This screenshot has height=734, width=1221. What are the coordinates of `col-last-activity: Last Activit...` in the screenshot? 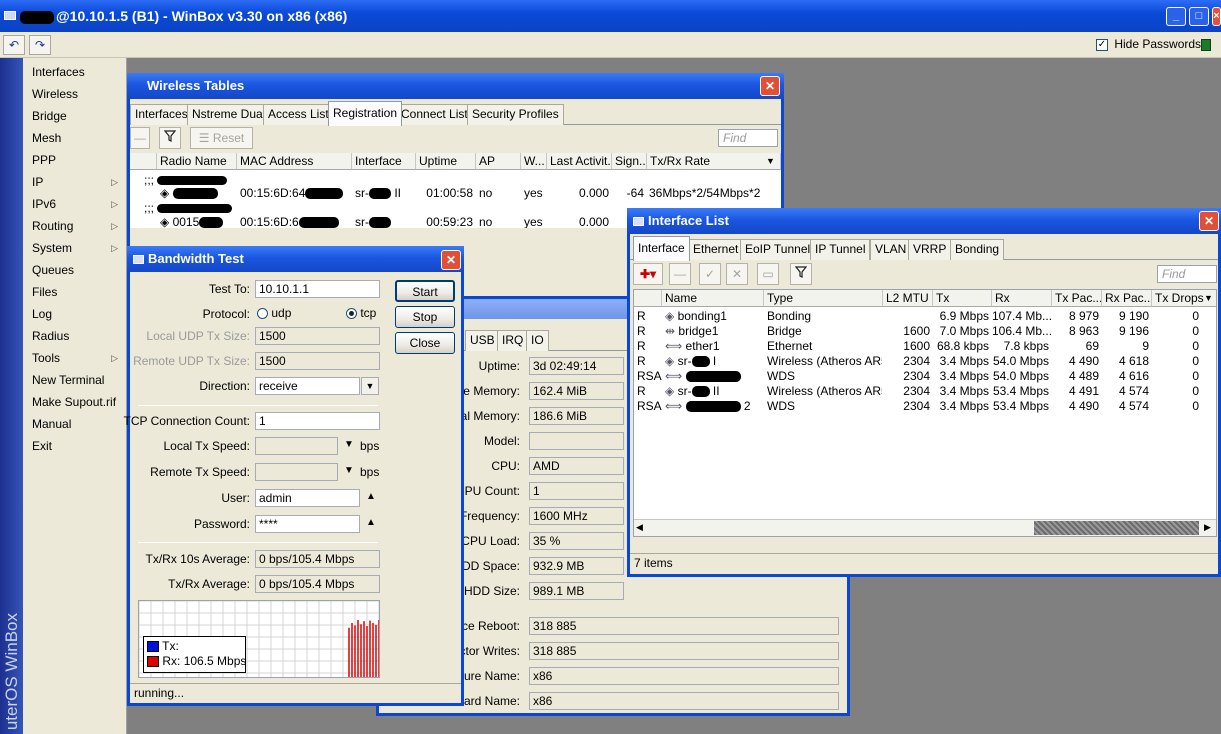 It's located at (579, 161).